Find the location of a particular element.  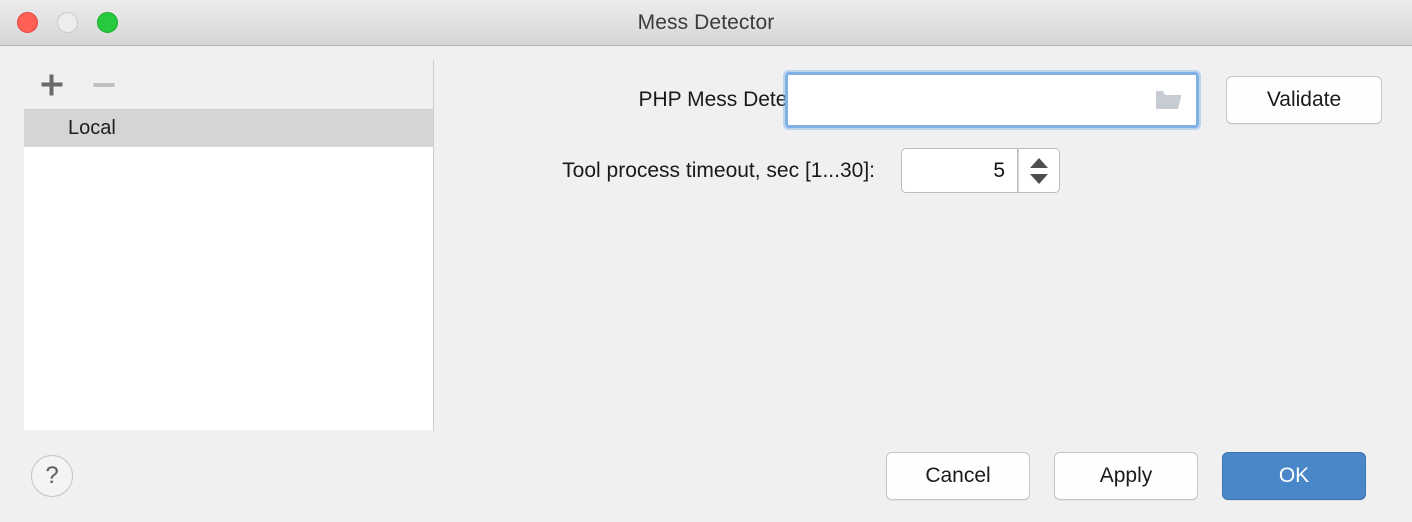

path-input is located at coordinates (970, 101).